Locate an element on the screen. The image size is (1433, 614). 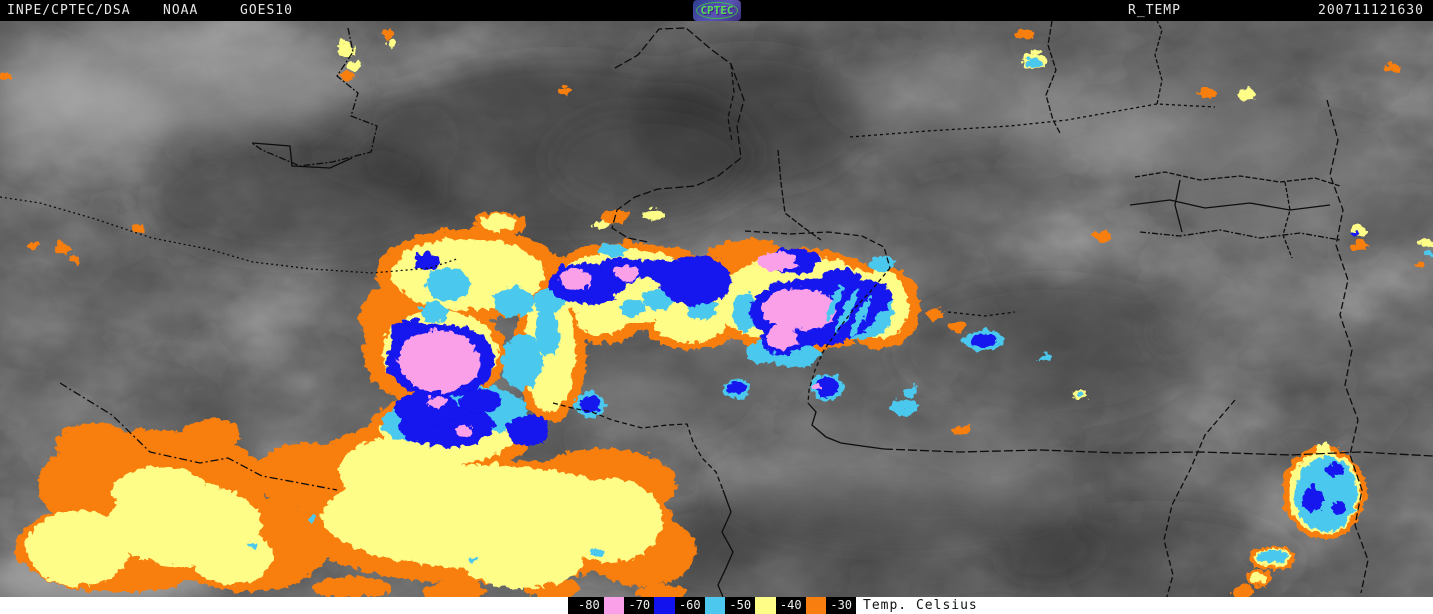
footer-bar: -80 -70 -60 -50 -40 -30 Temp. Celsius is located at coordinates (716, 605).